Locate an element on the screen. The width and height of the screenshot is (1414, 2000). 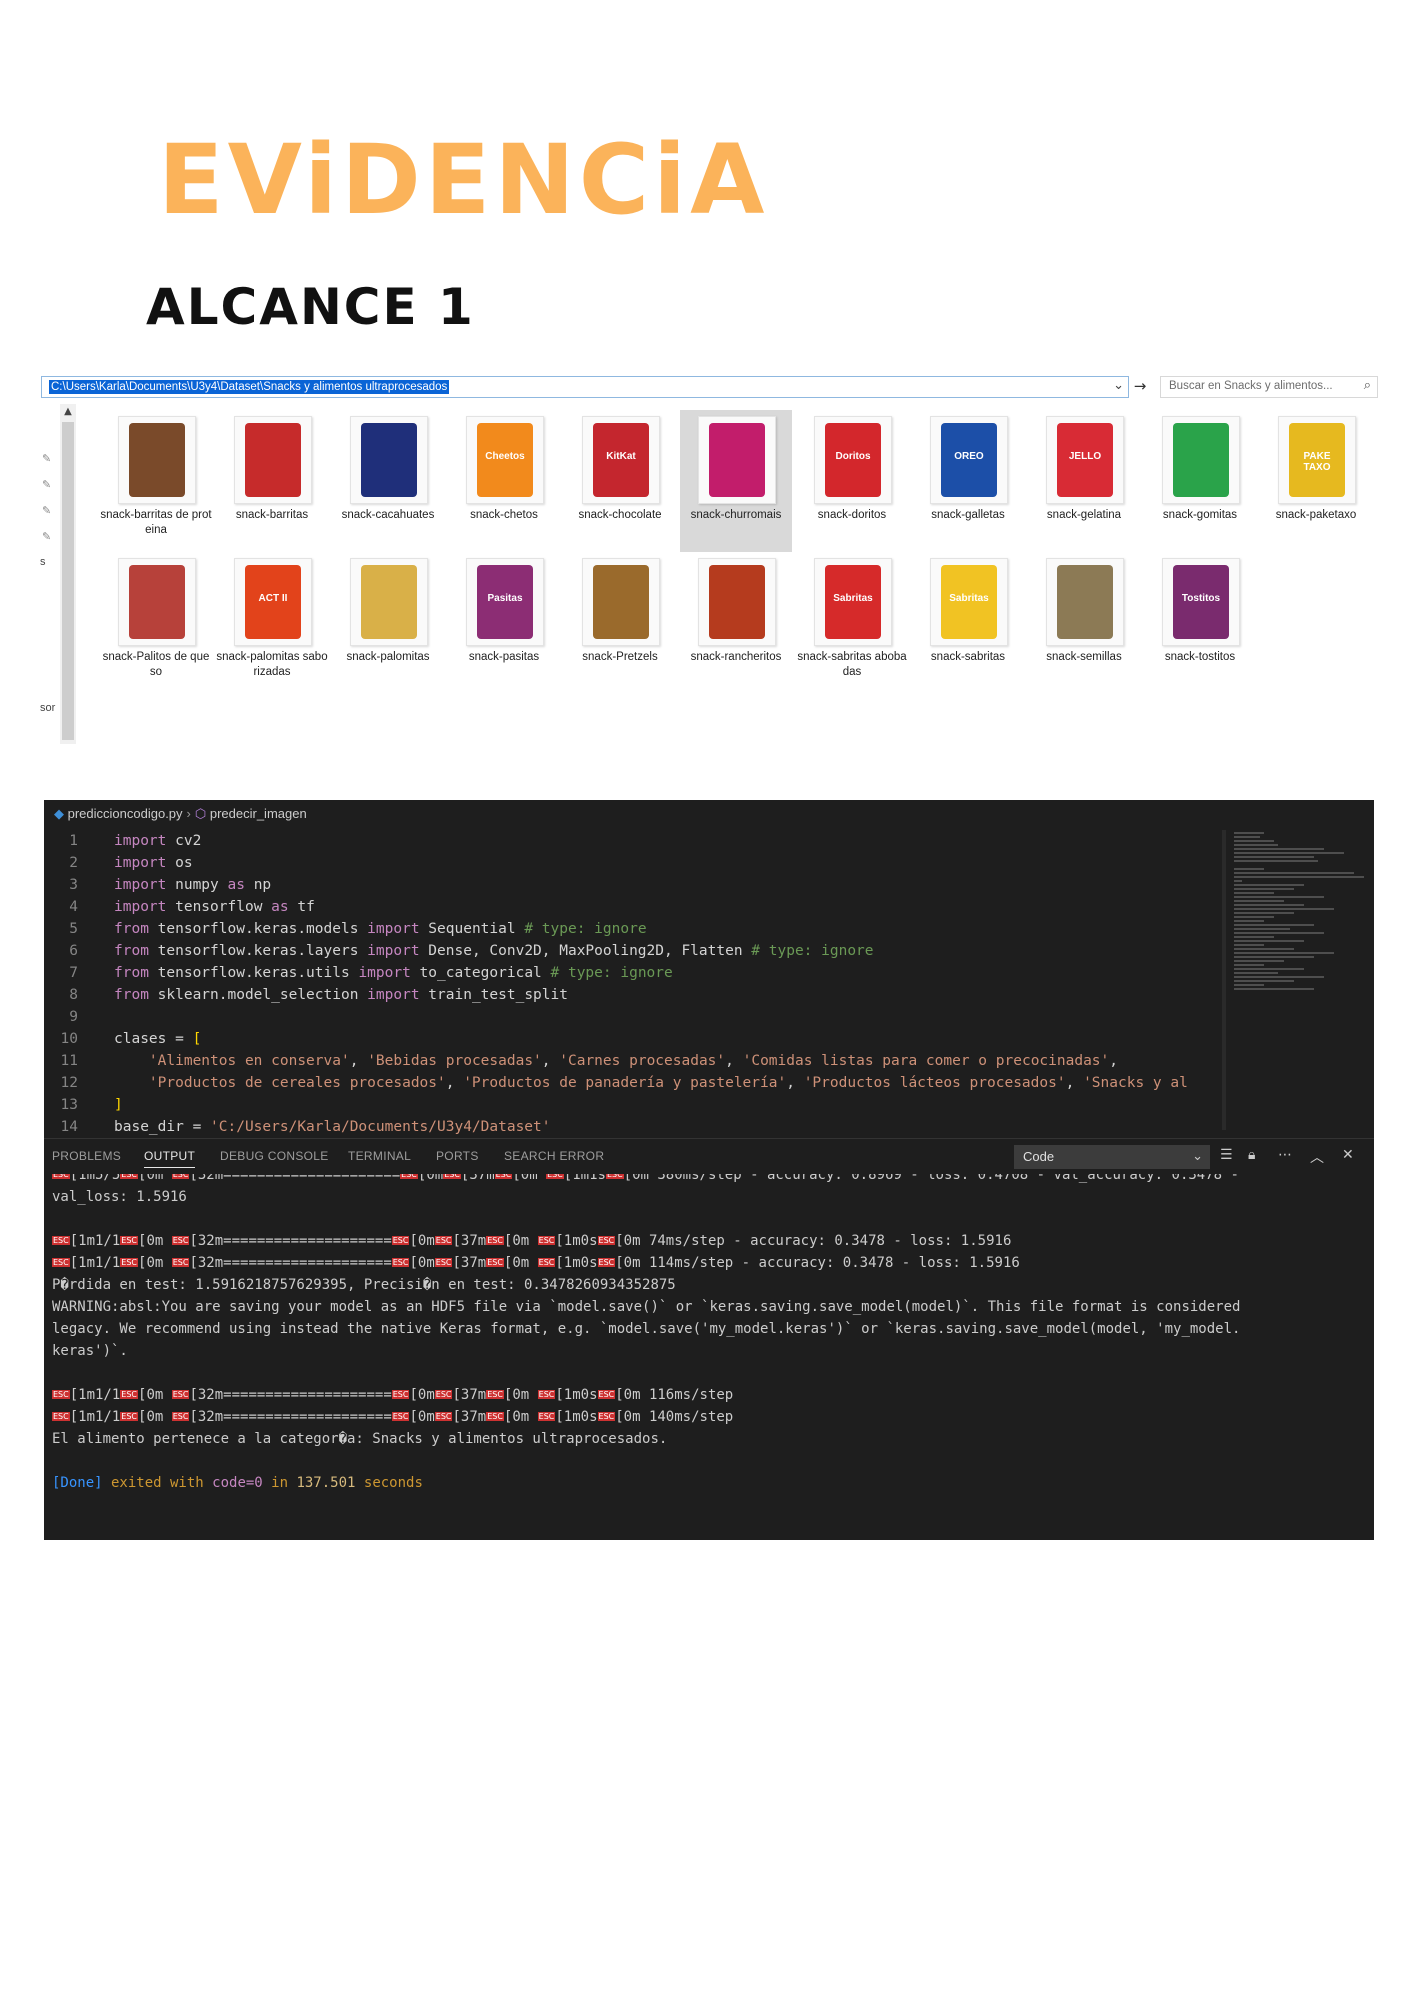
file-name-label: snack-gelatina is located at coordinates (1084, 515).